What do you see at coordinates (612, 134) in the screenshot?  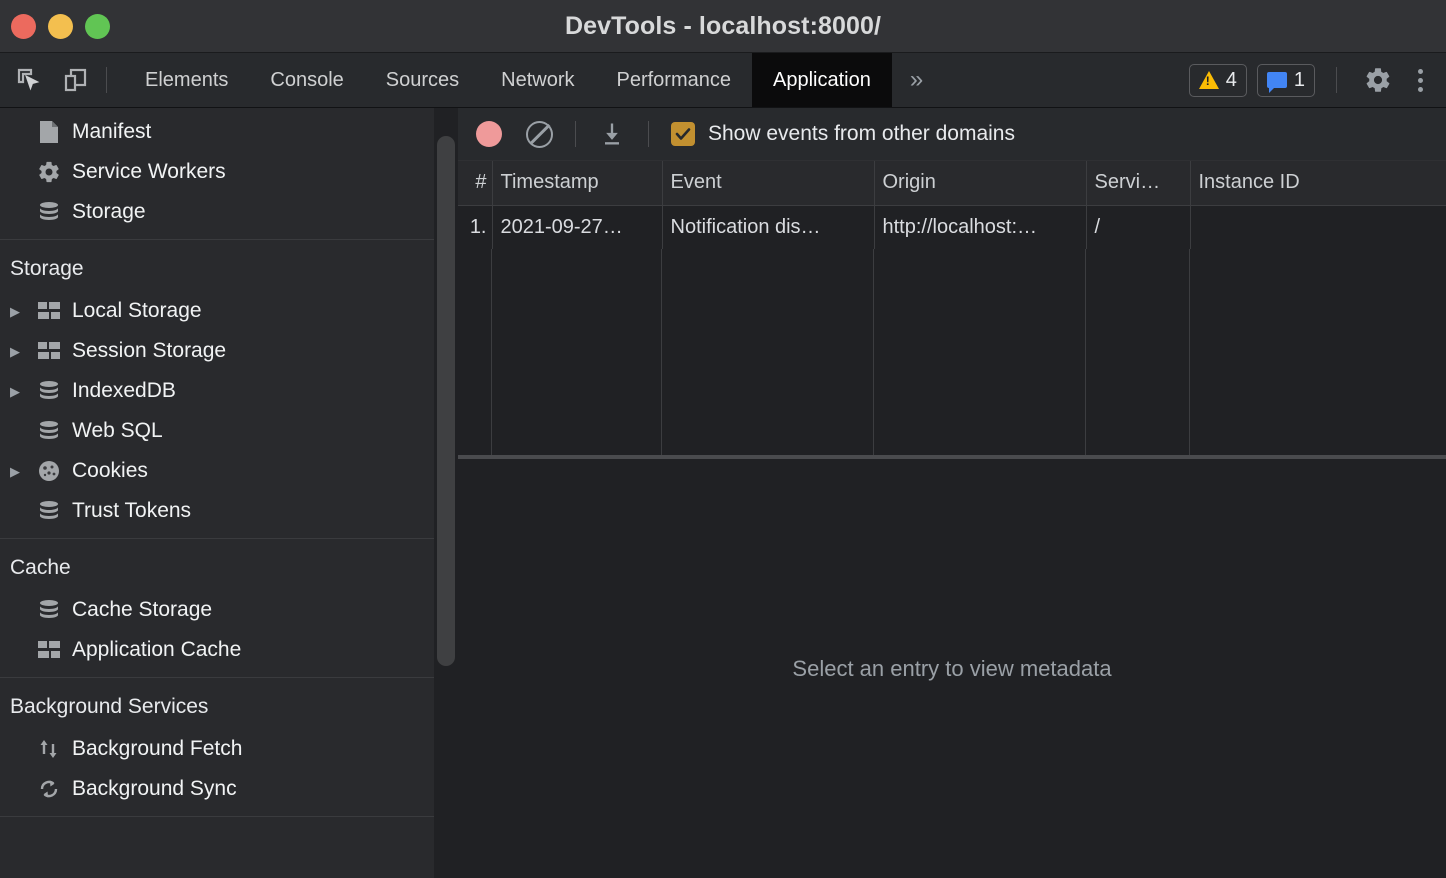 I see `download-icon` at bounding box center [612, 134].